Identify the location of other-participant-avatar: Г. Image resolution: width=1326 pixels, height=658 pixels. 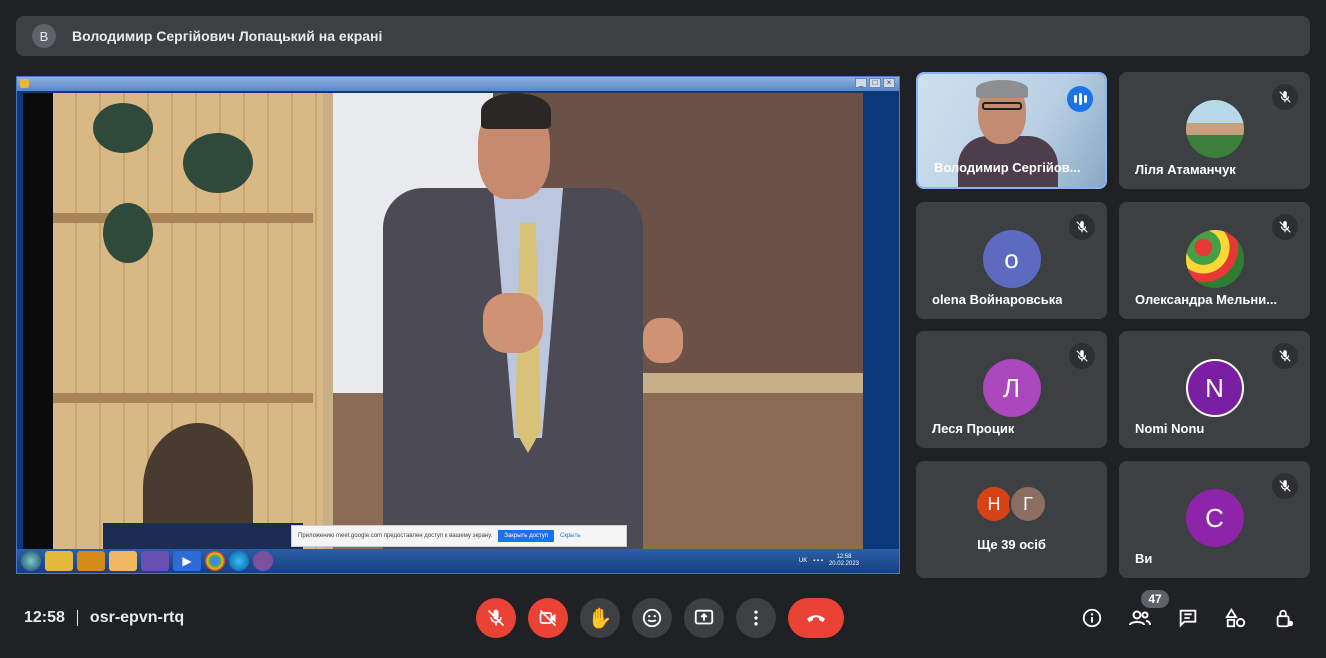
(1028, 504).